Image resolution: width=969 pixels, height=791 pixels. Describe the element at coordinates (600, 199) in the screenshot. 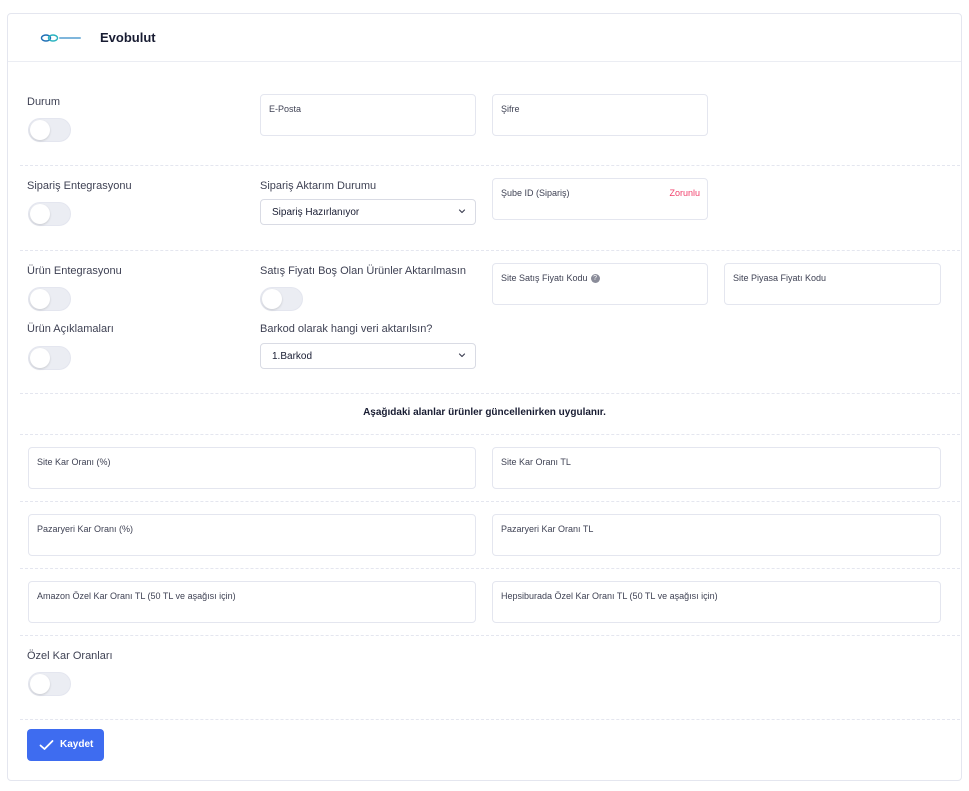

I see `sube-id-field: Şube ID (Sipariş) Zorunlu` at that location.